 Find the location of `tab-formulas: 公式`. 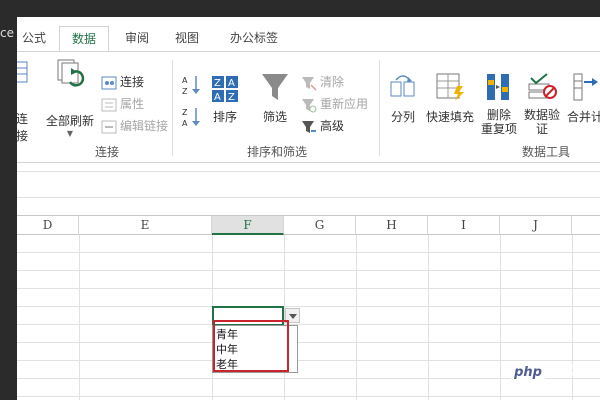

tab-formulas: 公式 is located at coordinates (34, 39).